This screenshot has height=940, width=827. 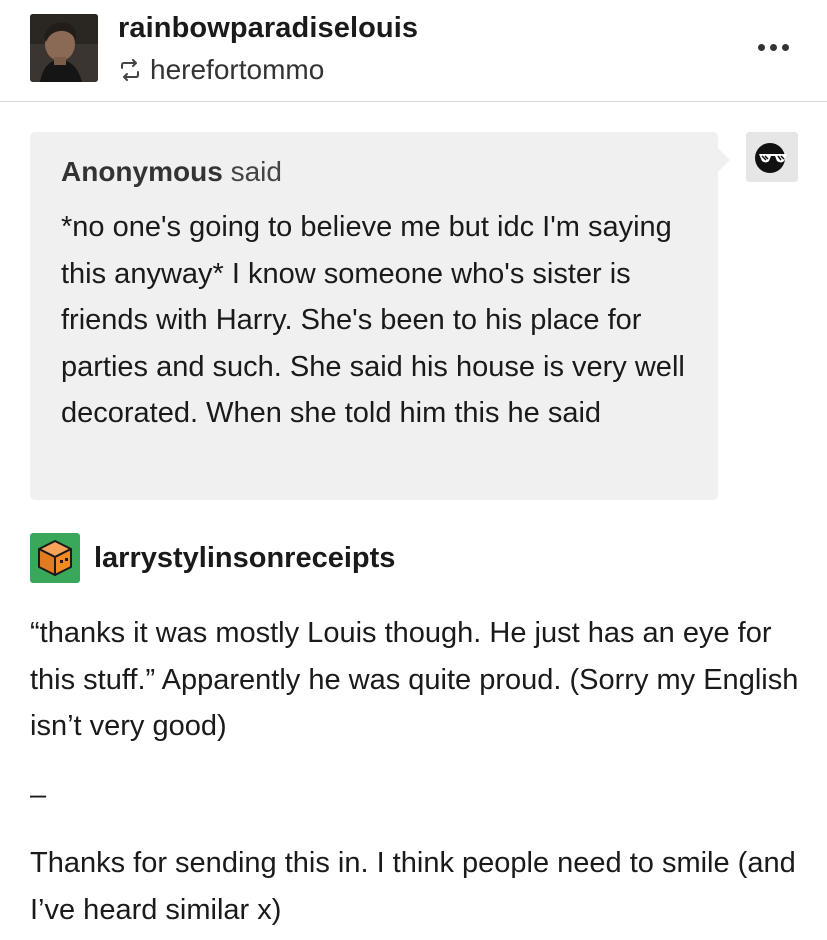 I want to click on cube-avatar-icon, so click(x=55, y=558).